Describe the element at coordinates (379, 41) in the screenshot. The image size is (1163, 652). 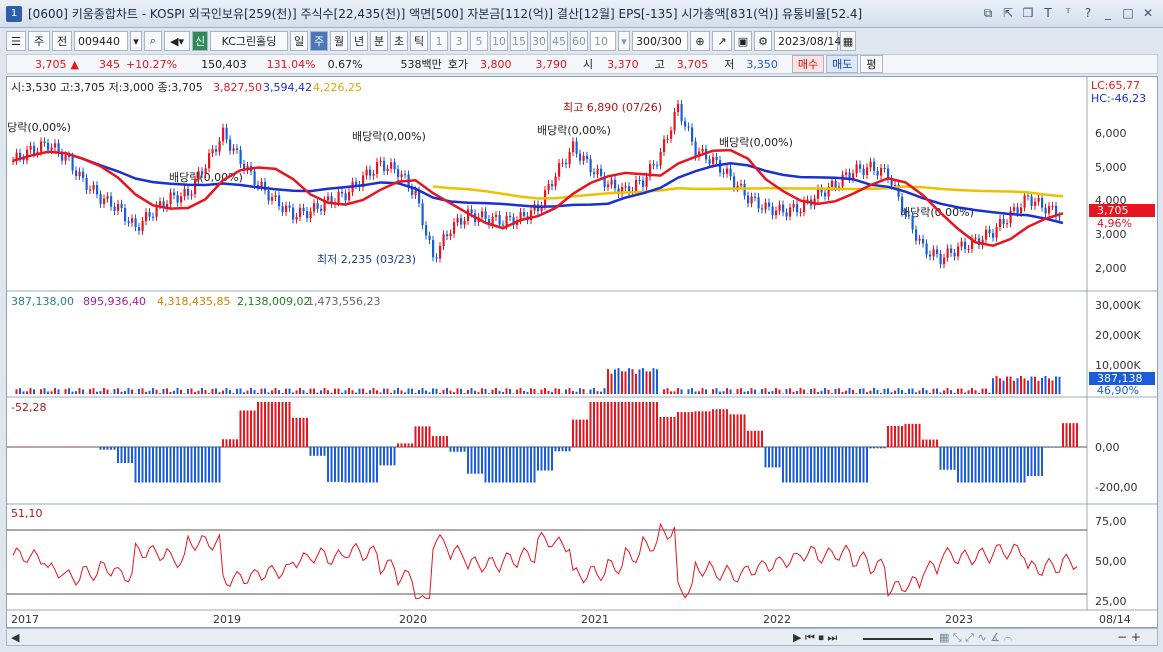
I see `tab-minute: 분` at that location.